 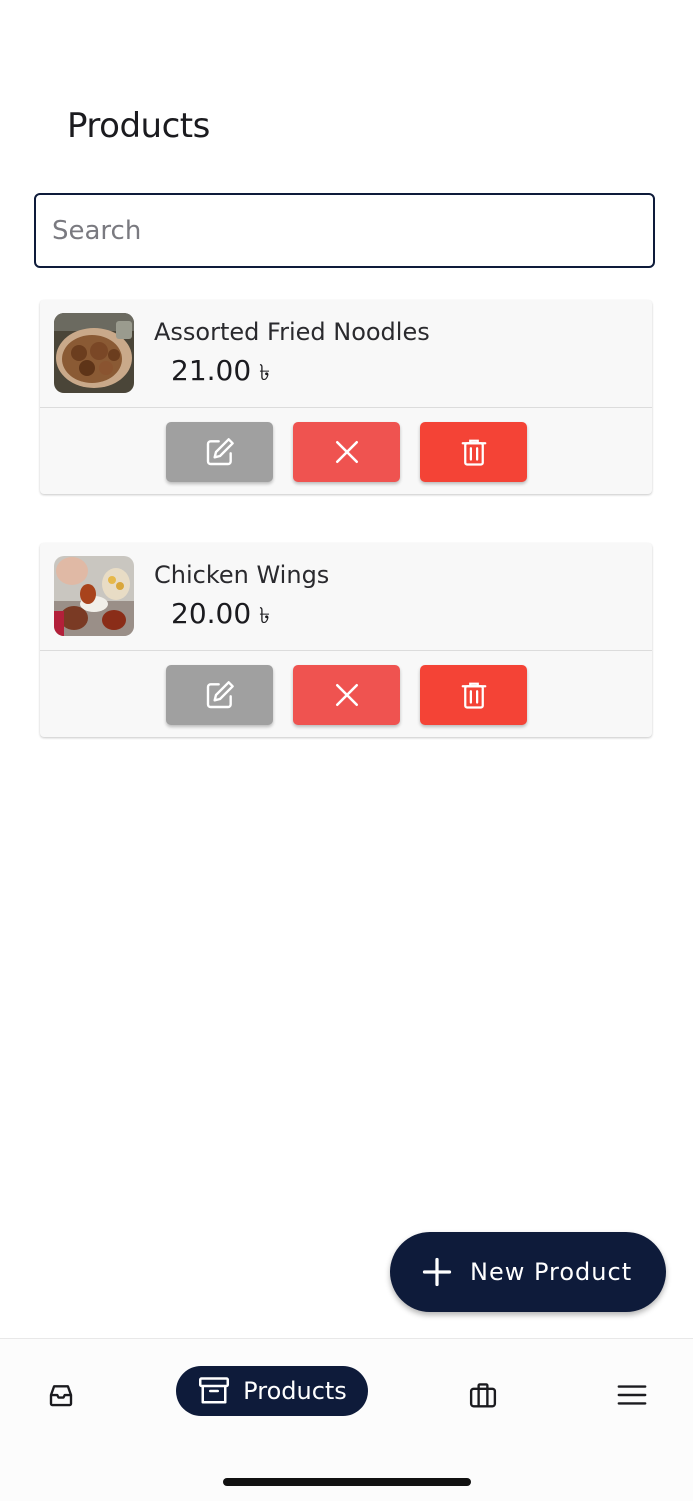 I want to click on nav-item-menu, so click(x=632, y=1395).